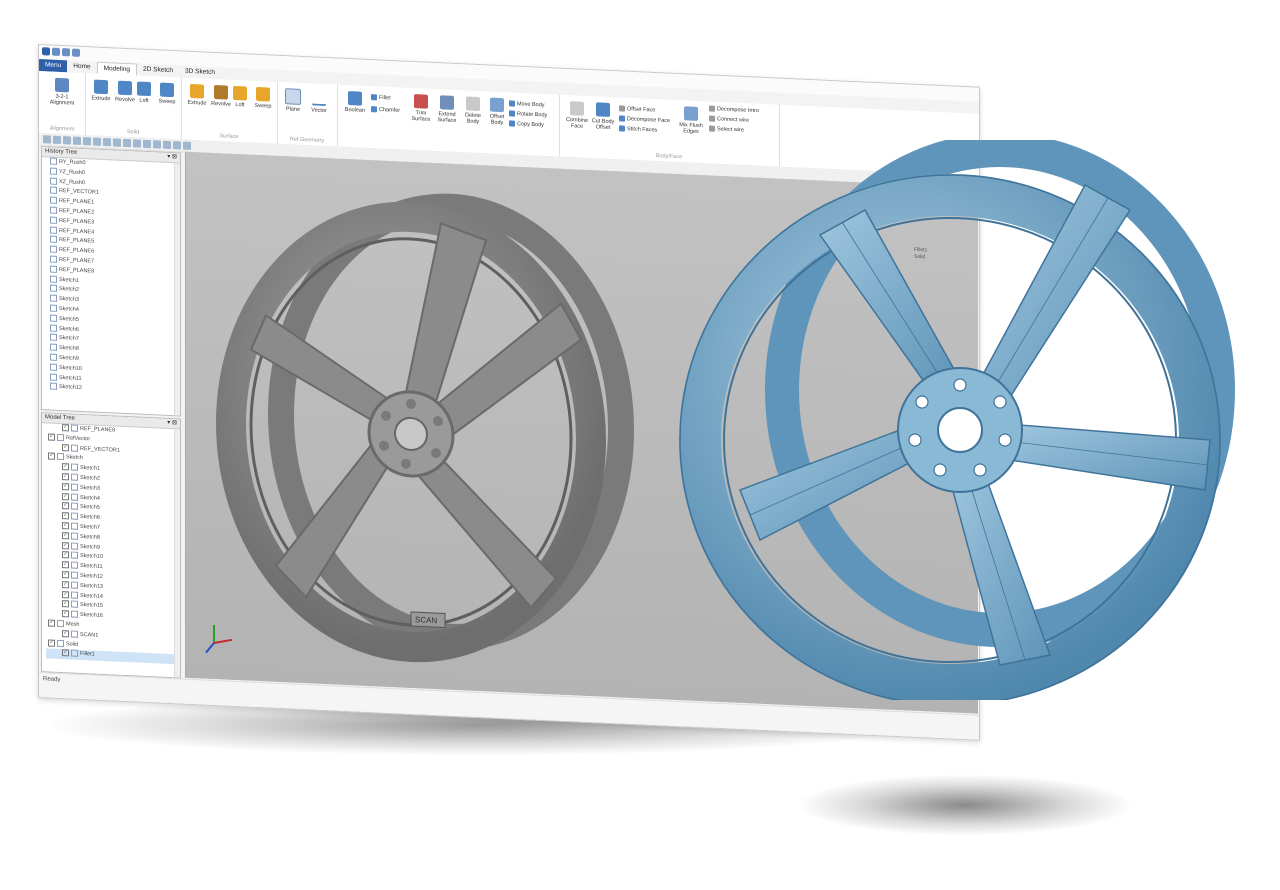 This screenshot has height=890, width=1280. What do you see at coordinates (637, 109) in the screenshot?
I see `offset-face-button: Offset Face` at bounding box center [637, 109].